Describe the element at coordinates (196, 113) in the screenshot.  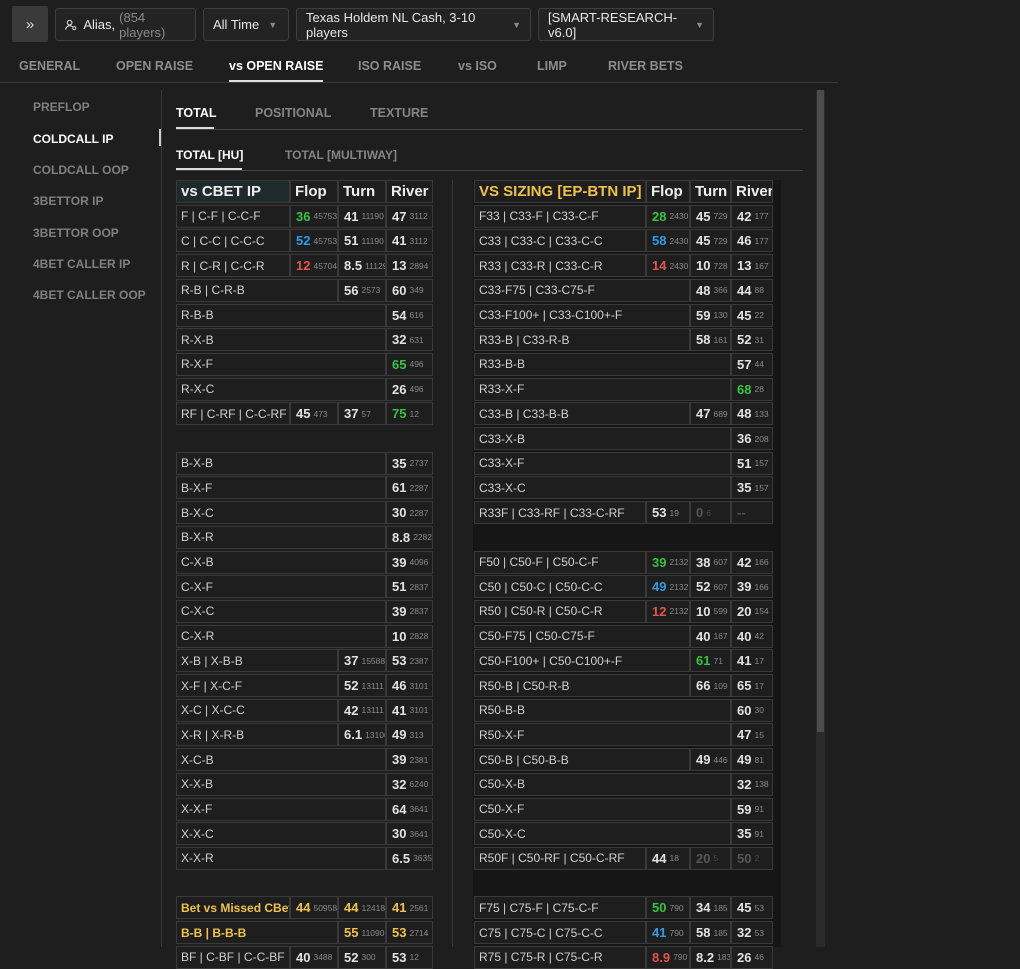
I see `subtab-total: TOTAL` at that location.